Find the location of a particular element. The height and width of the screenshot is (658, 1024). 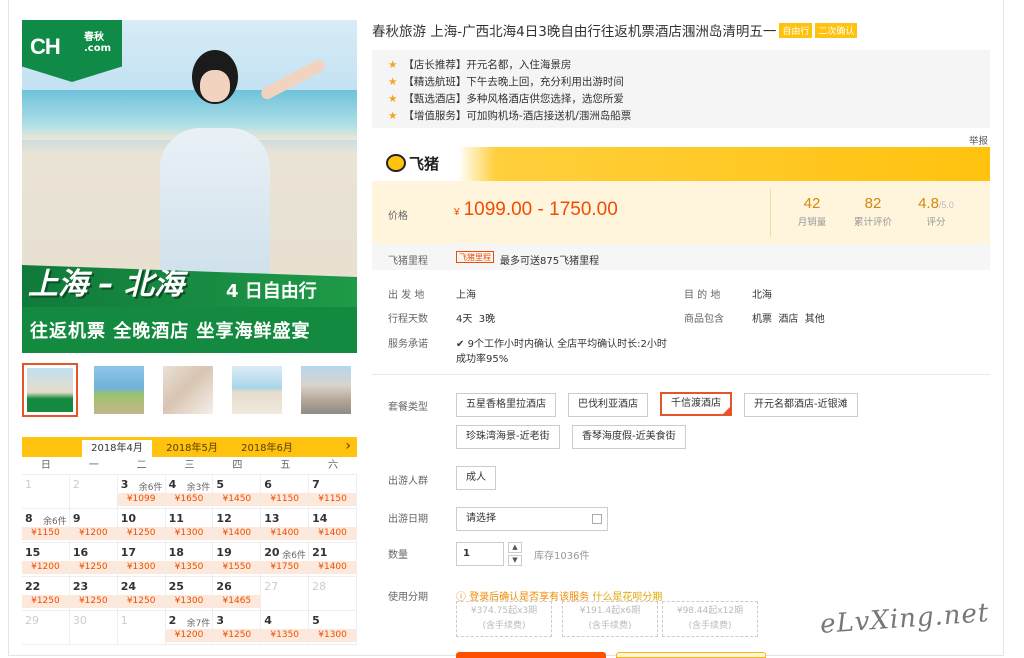

calendar-day: 9 ¥1200 is located at coordinates (93, 526).